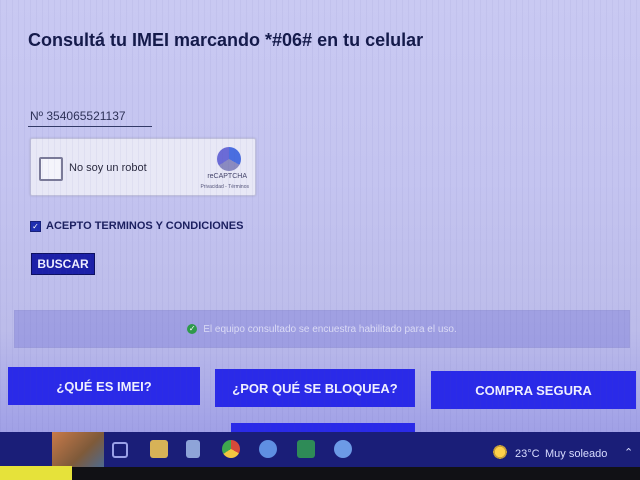 The image size is (640, 480). Describe the element at coordinates (90, 116) in the screenshot. I see `imei-input: Nº 354065521137` at that location.